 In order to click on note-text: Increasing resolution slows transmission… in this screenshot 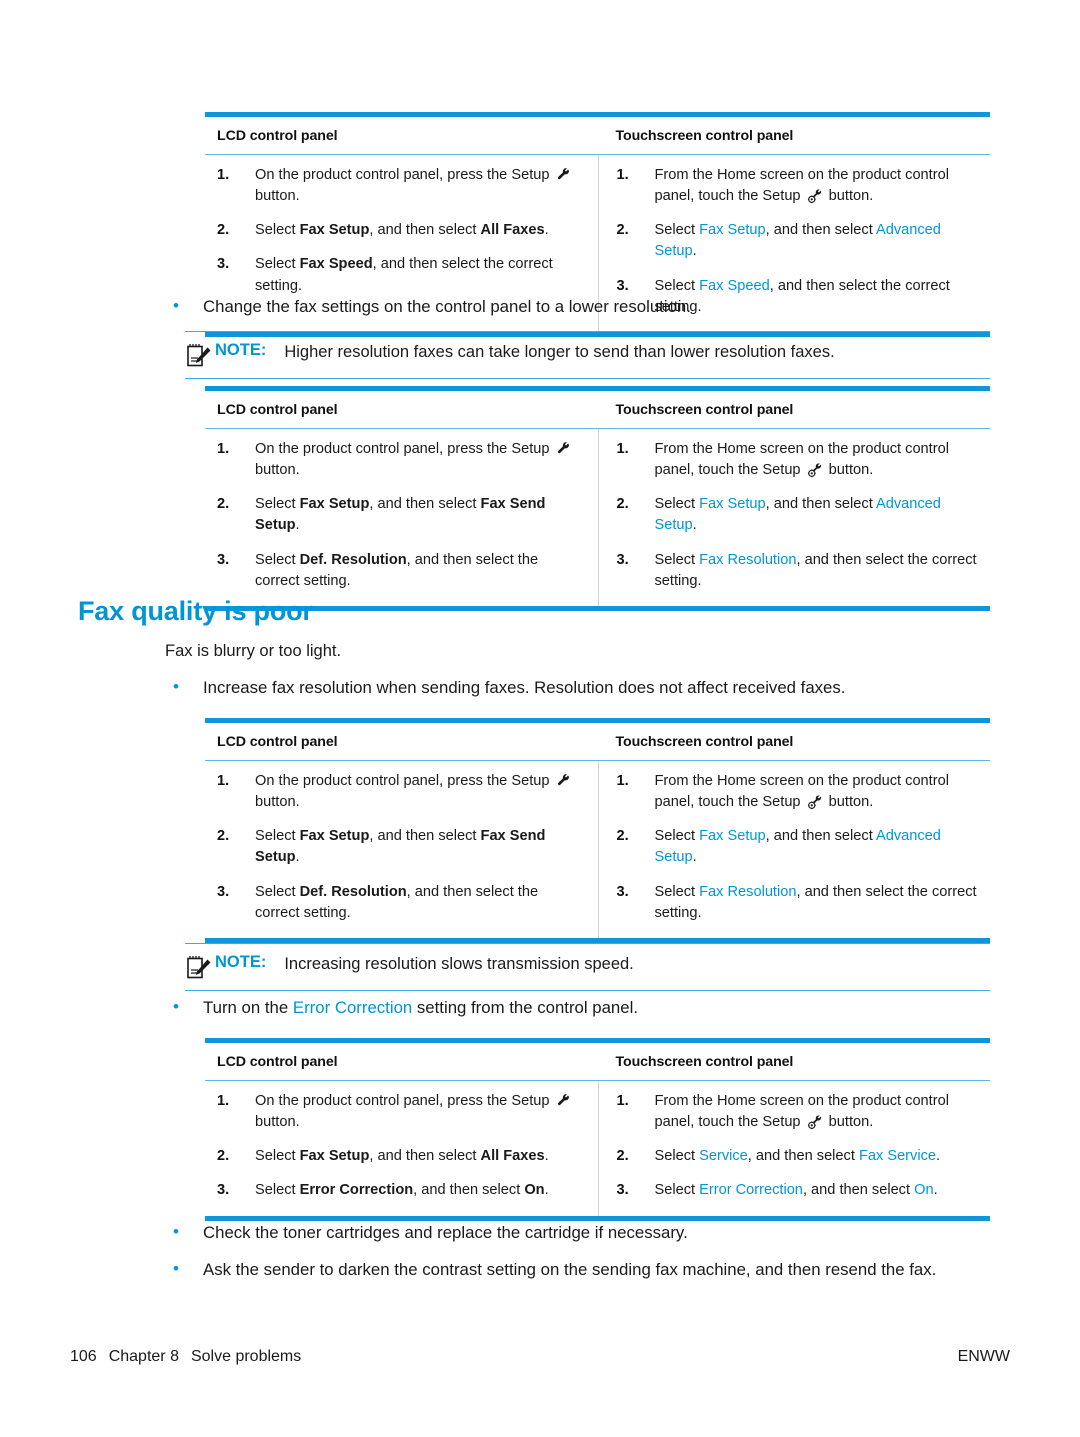, I will do `click(459, 964)`.